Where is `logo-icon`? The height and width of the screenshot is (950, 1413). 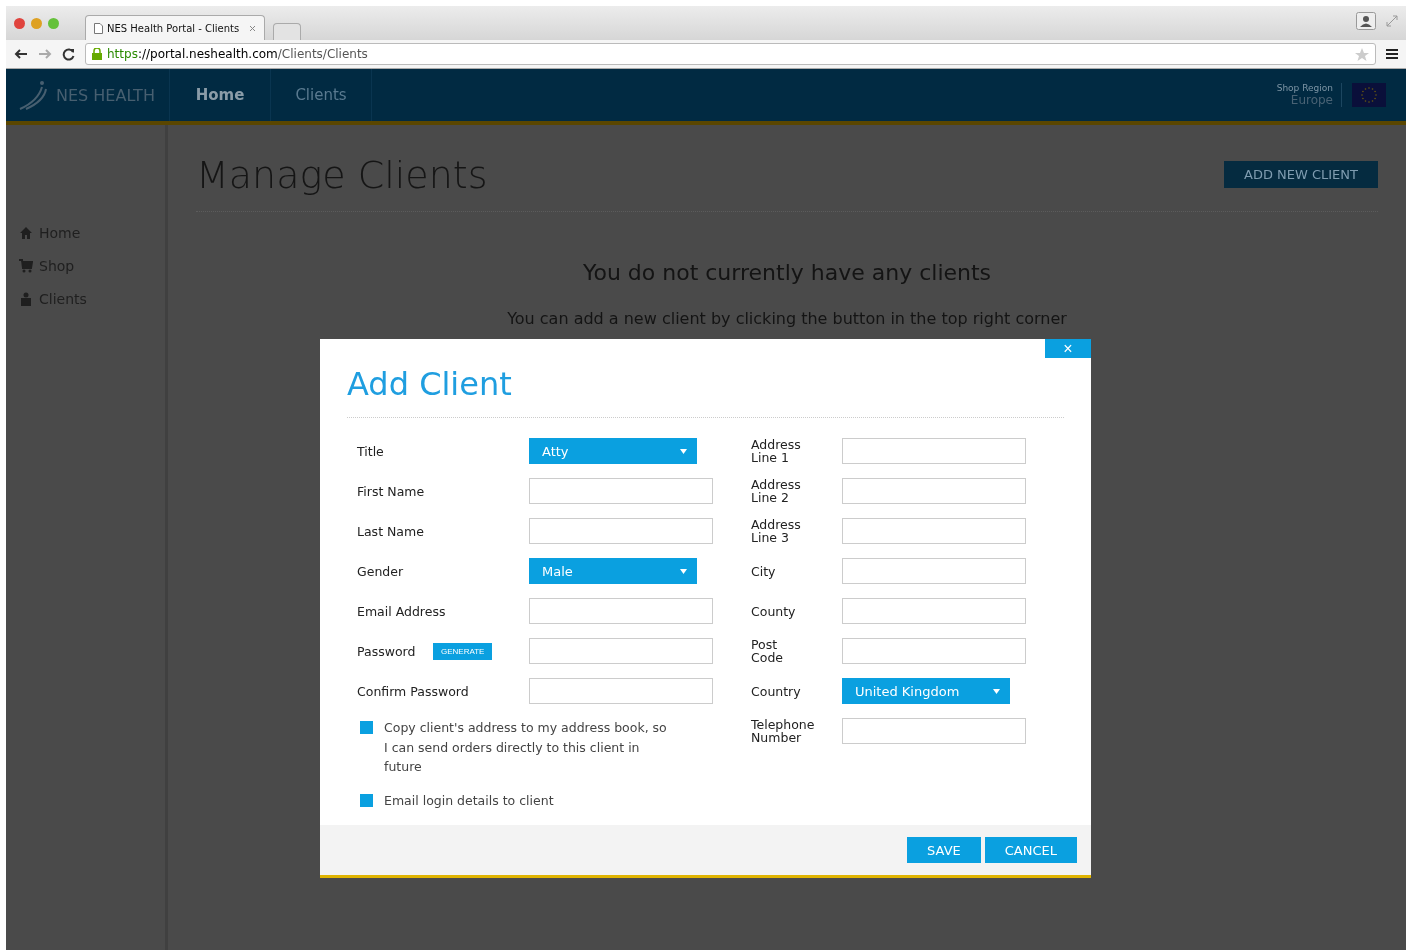
logo-icon is located at coordinates (34, 95).